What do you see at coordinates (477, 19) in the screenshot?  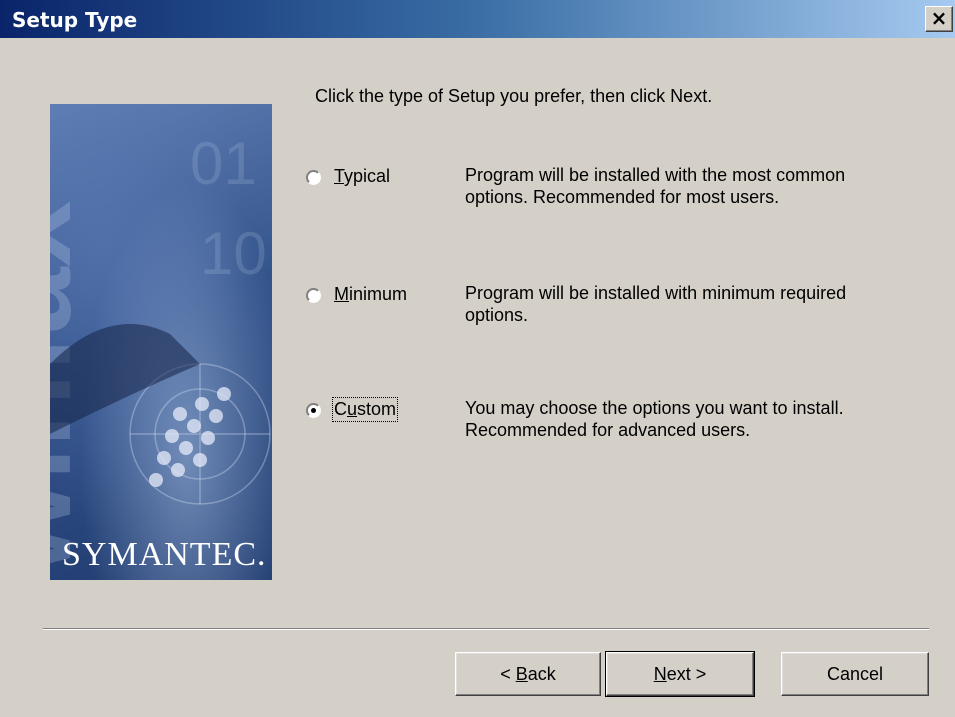 I see `title-bar: Setup Type ×` at bounding box center [477, 19].